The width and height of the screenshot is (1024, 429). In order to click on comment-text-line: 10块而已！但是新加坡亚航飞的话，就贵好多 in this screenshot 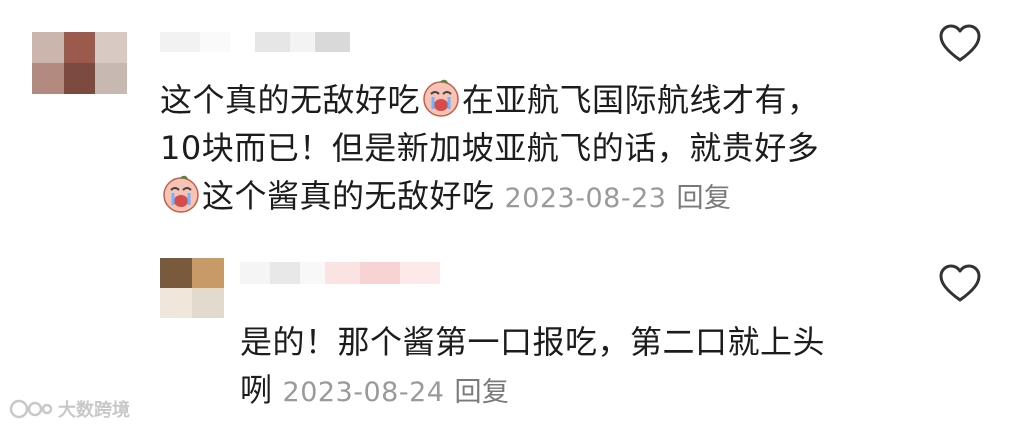, I will do `click(490, 148)`.